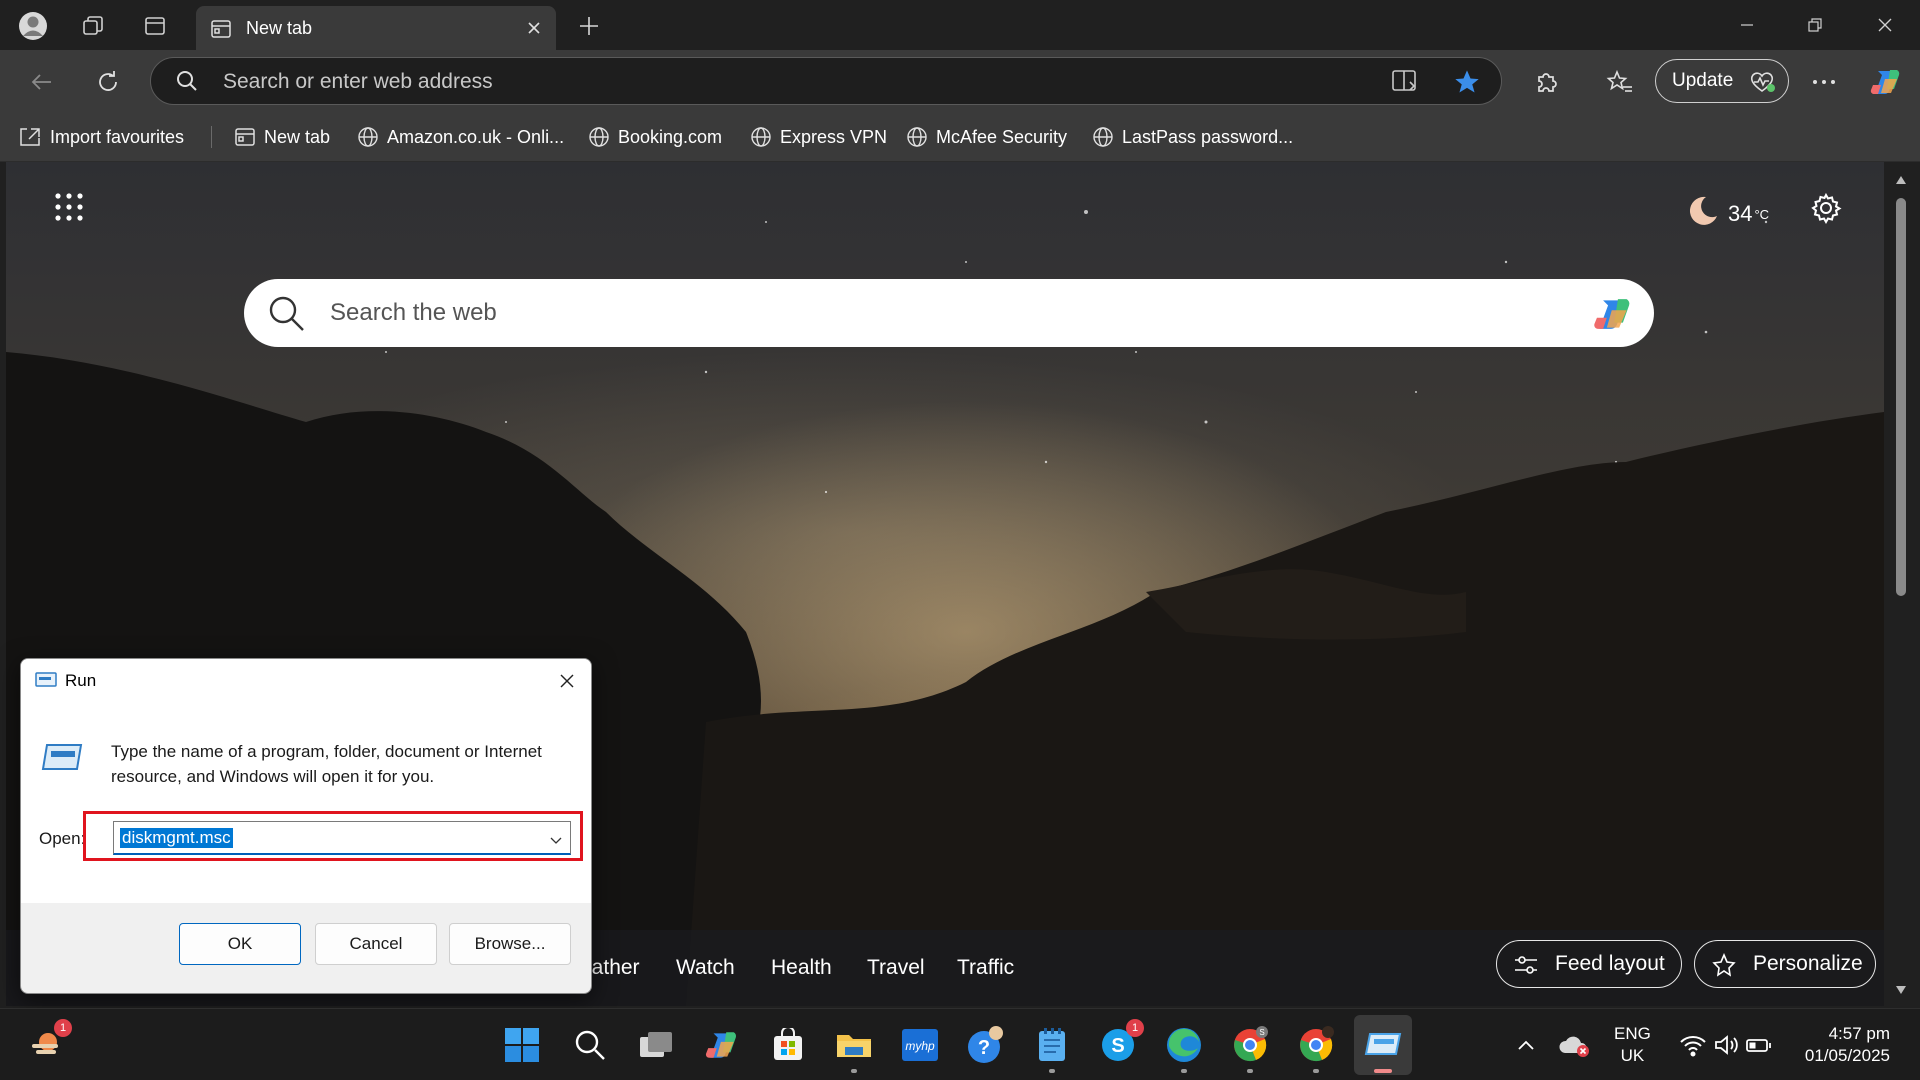  I want to click on chrome-icon: S, so click(1251, 1044).